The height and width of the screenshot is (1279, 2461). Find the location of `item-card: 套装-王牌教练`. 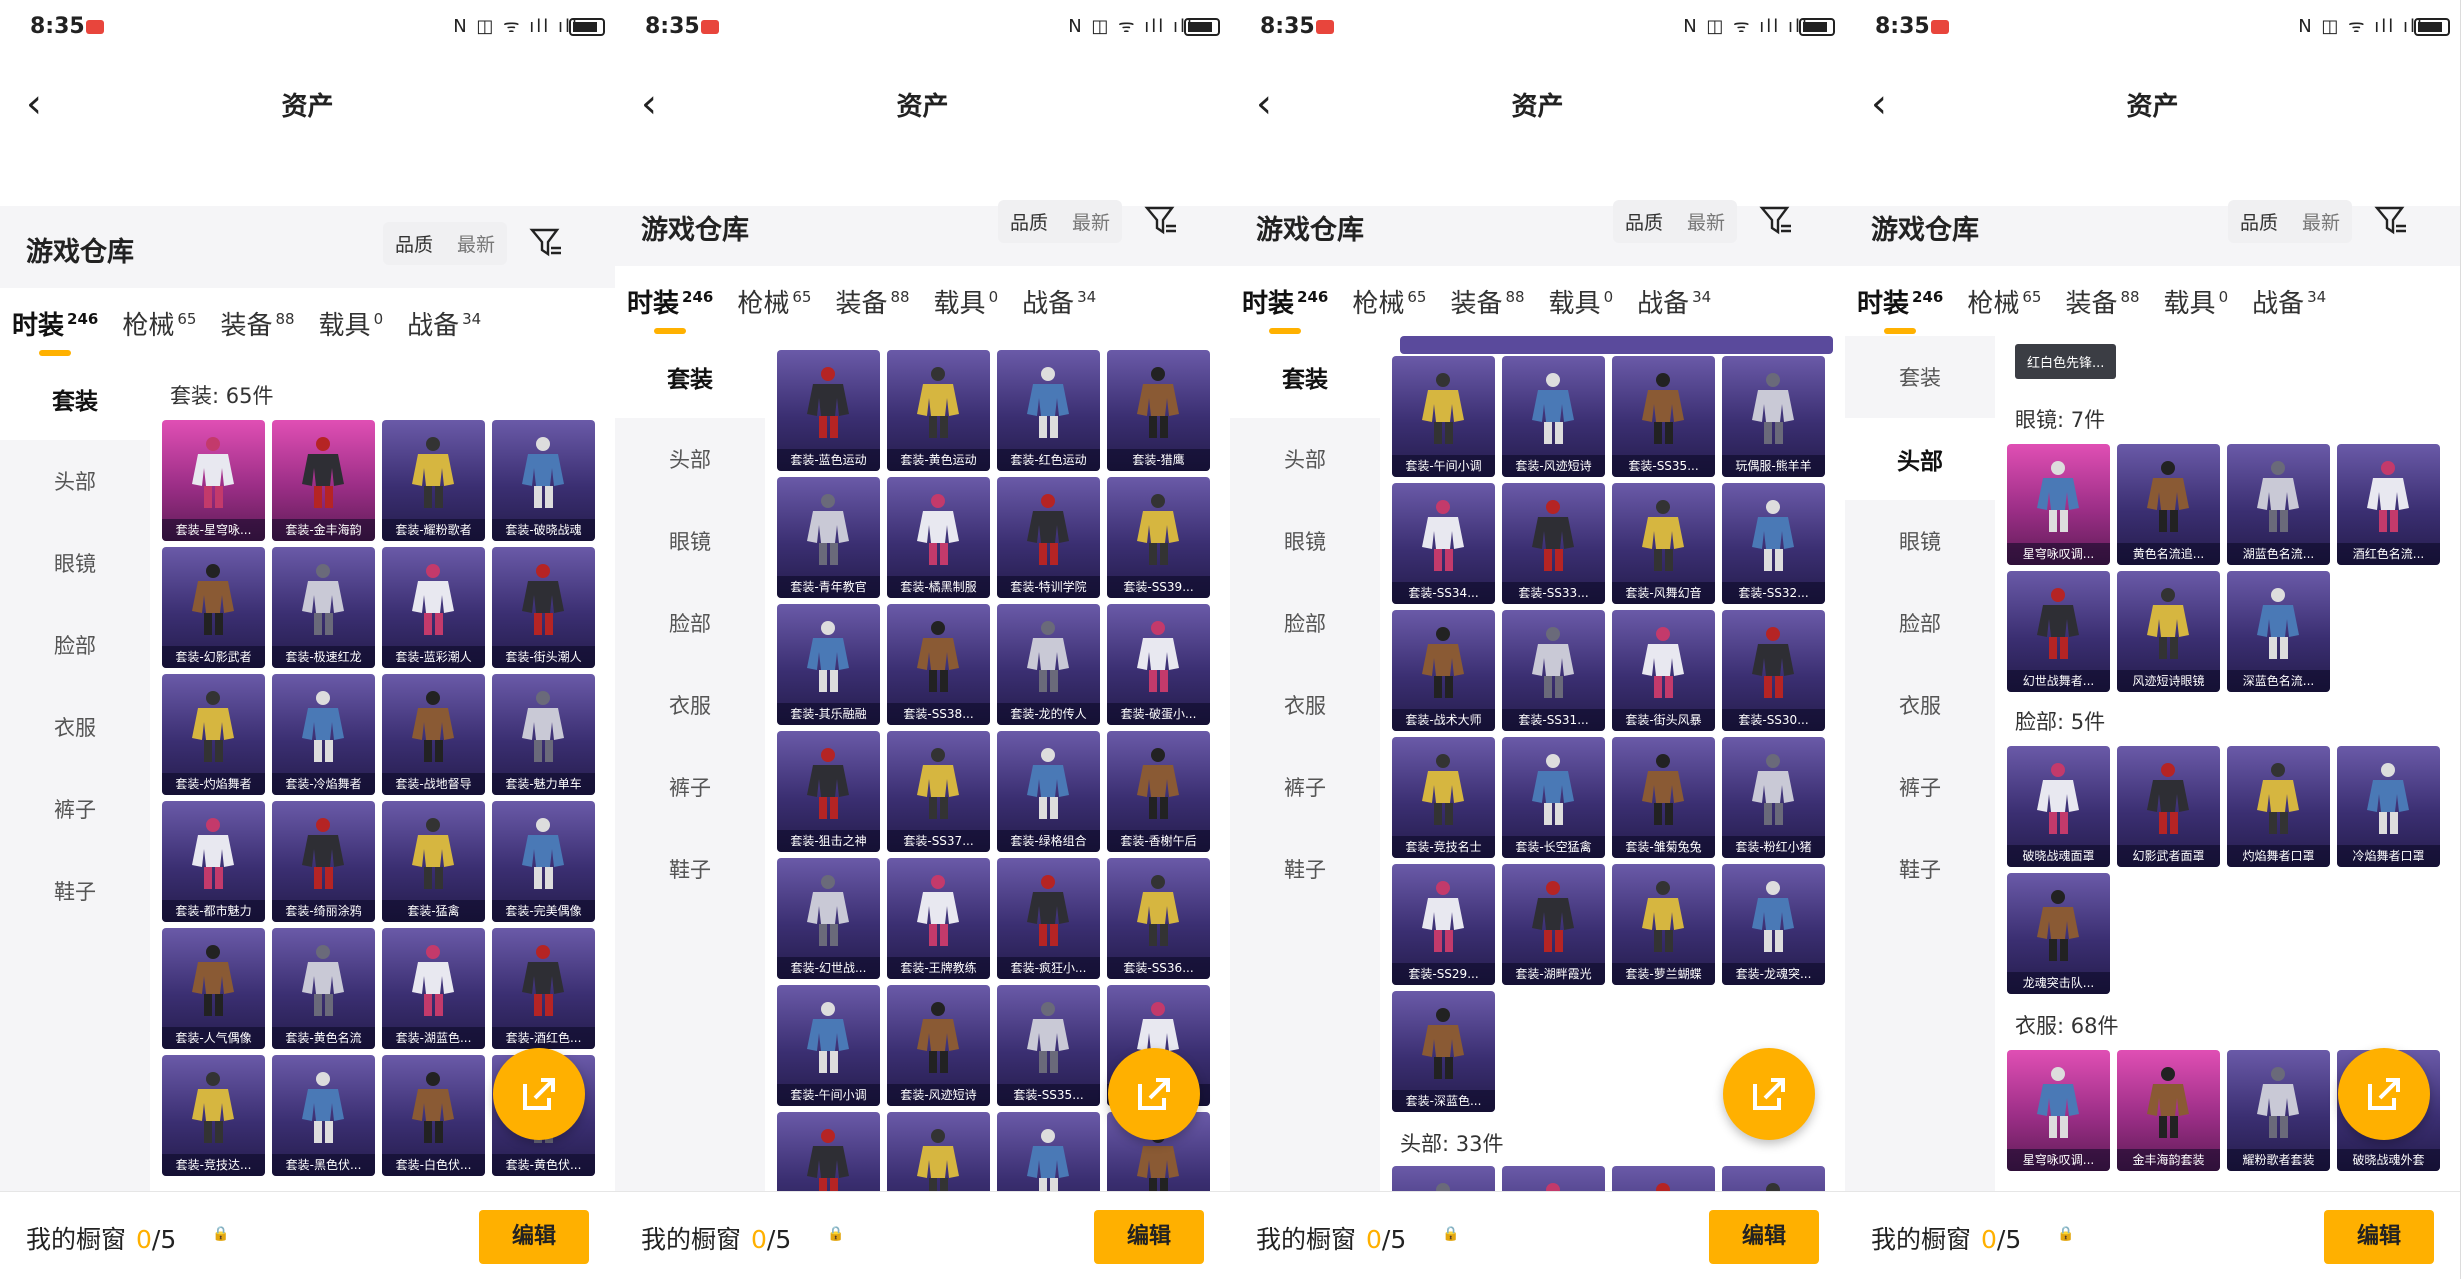

item-card: 套装-王牌教练 is located at coordinates (938, 918).